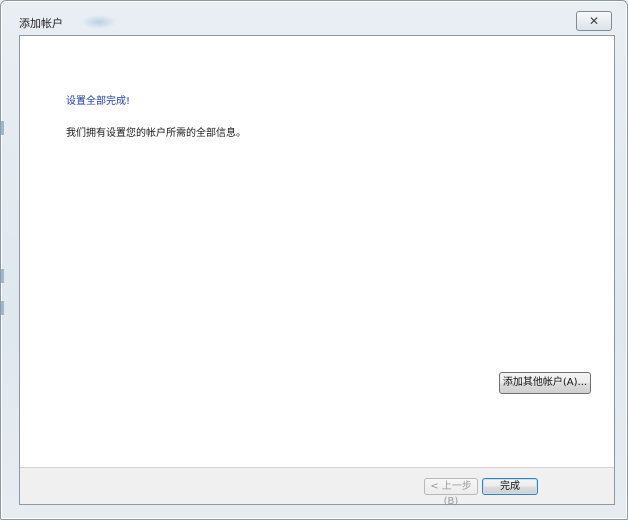 This screenshot has height=520, width=628. I want to click on window-title: 添加帐户, so click(41, 23).